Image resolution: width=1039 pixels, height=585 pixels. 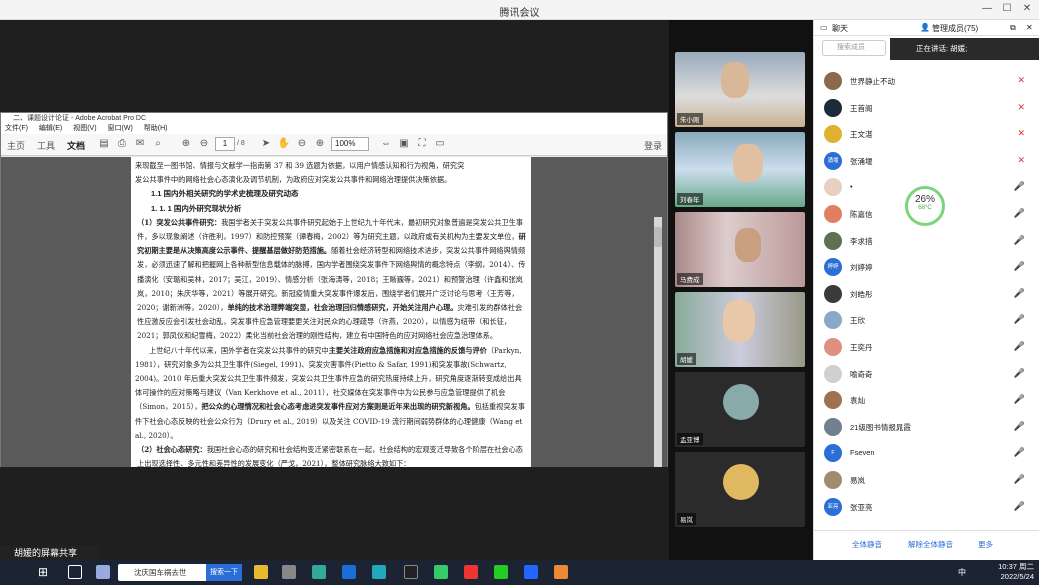 I want to click on page-down-icon: ⊖, so click(x=204, y=144).